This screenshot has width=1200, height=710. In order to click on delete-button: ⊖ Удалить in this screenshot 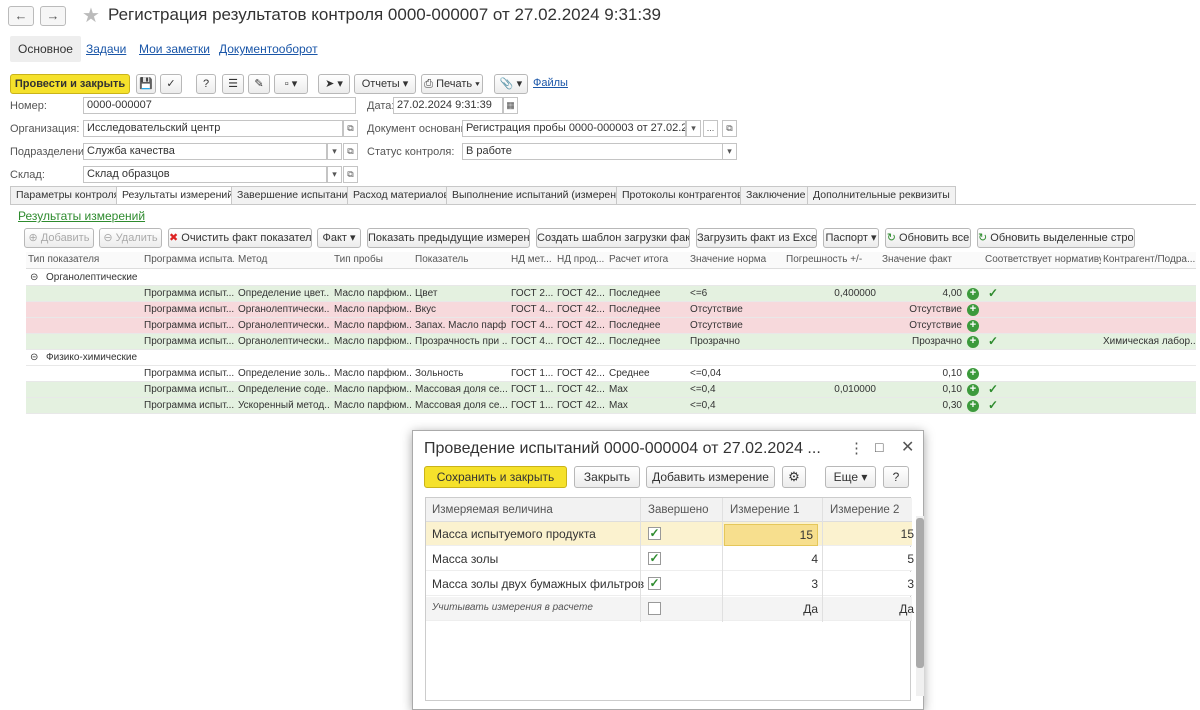, I will do `click(130, 238)`.